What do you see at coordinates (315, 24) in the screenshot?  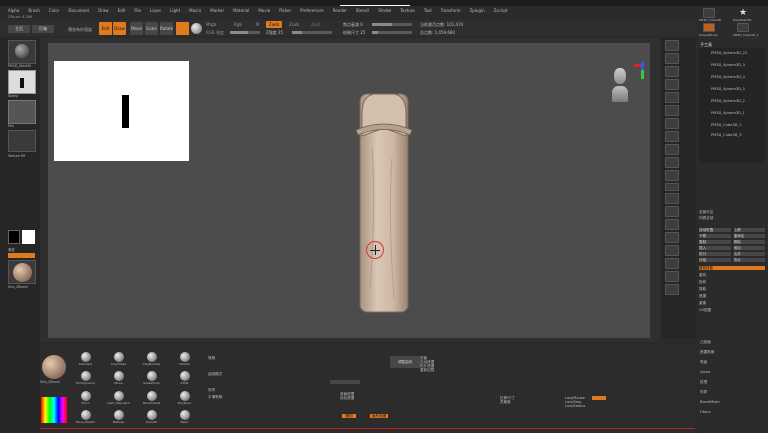 I see `zcut-toggle: Zcut` at bounding box center [315, 24].